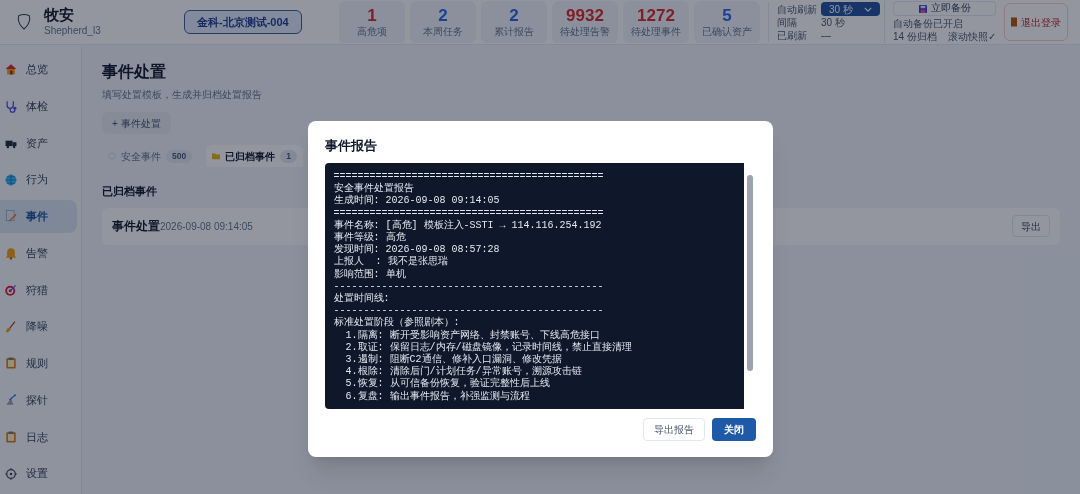 This screenshot has height=494, width=1080. What do you see at coordinates (585, 15) in the screenshot?
I see `stat-value: 9932` at bounding box center [585, 15].